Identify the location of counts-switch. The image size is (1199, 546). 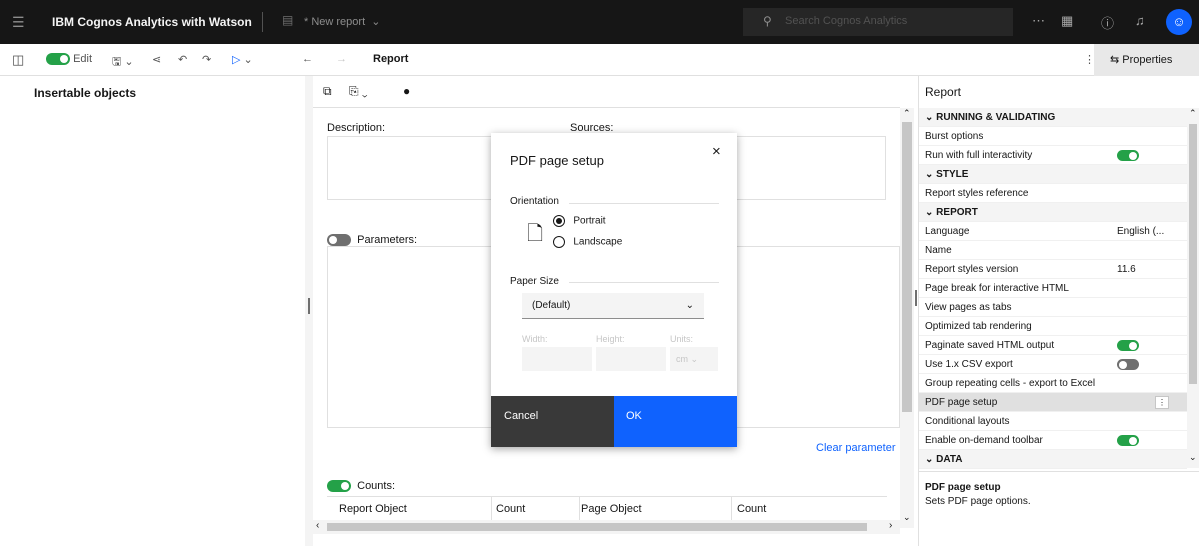
(339, 486).